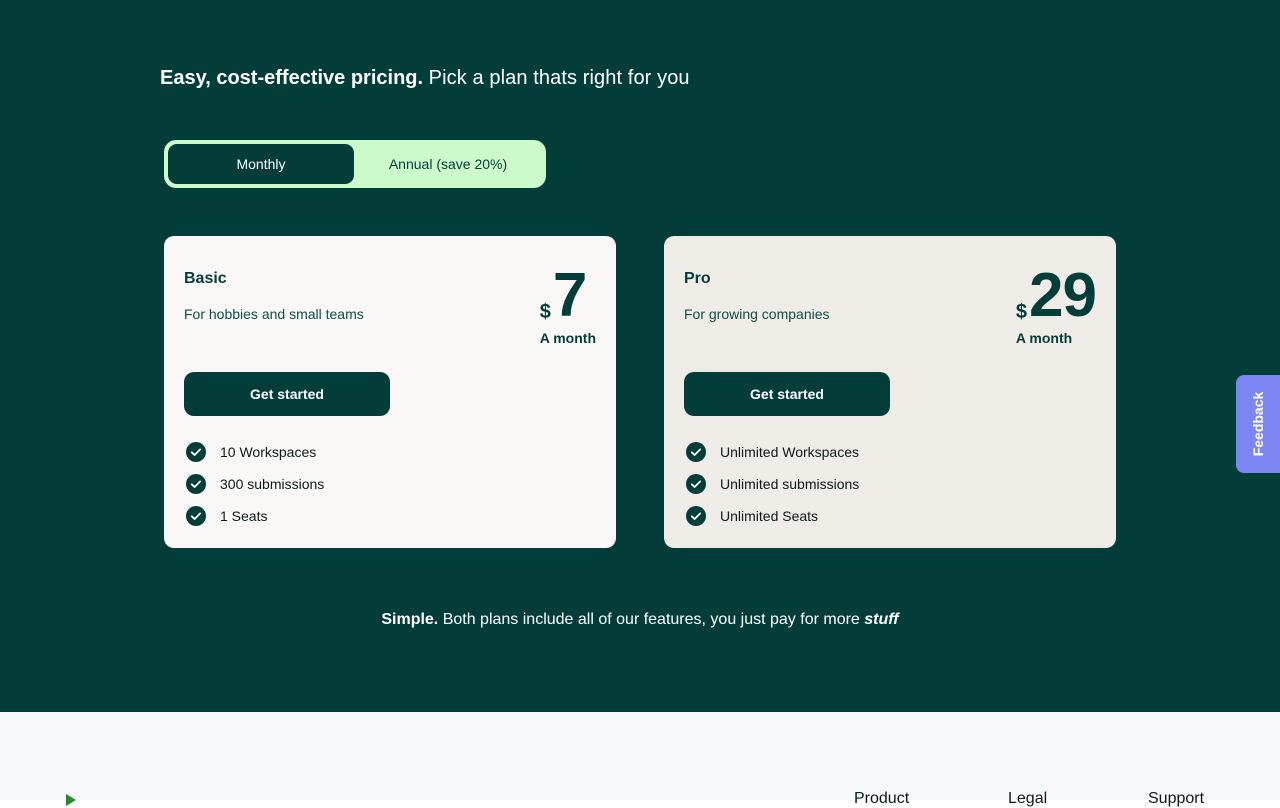  I want to click on feature-text: Unlimited Seats, so click(769, 516).